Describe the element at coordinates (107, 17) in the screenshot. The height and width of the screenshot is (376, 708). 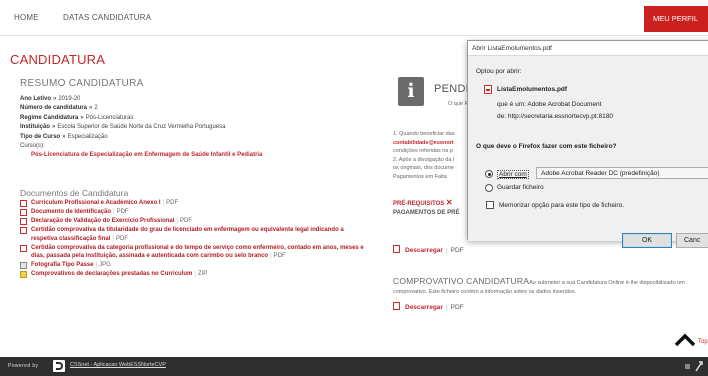
I see `nav-datas-candidatura: DATAS CANDIDATURA` at that location.